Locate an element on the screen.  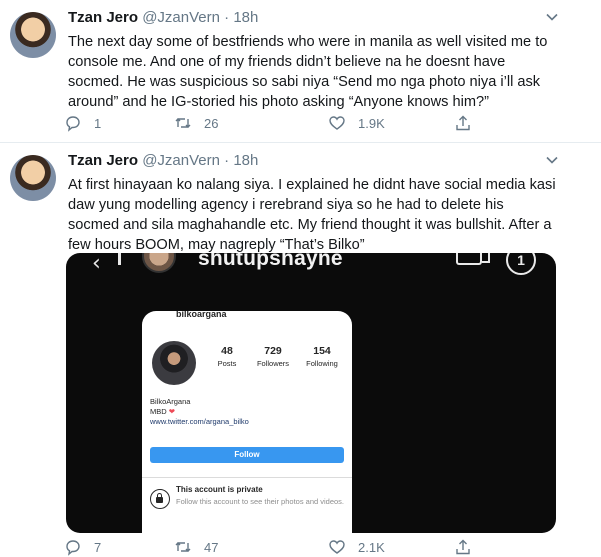
bio-name: BilkoArgana is located at coordinates (170, 401).